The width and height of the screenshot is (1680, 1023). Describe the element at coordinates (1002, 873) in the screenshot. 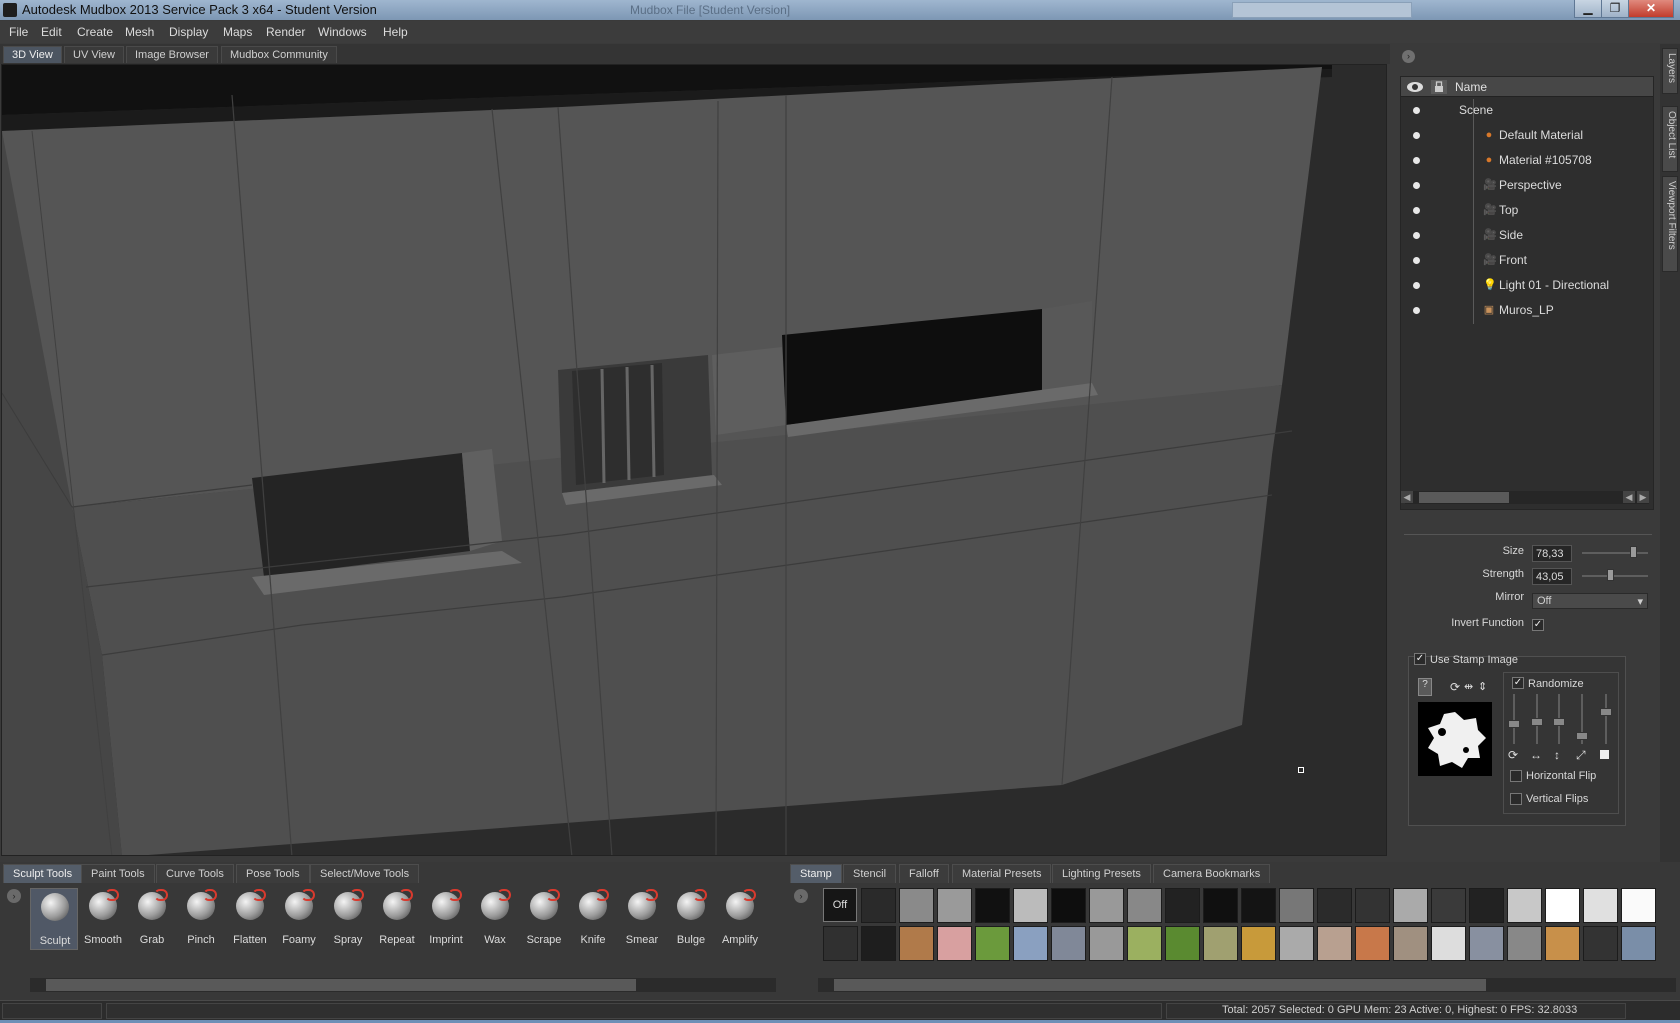

I see `tab-material-presets: Material Presets` at that location.